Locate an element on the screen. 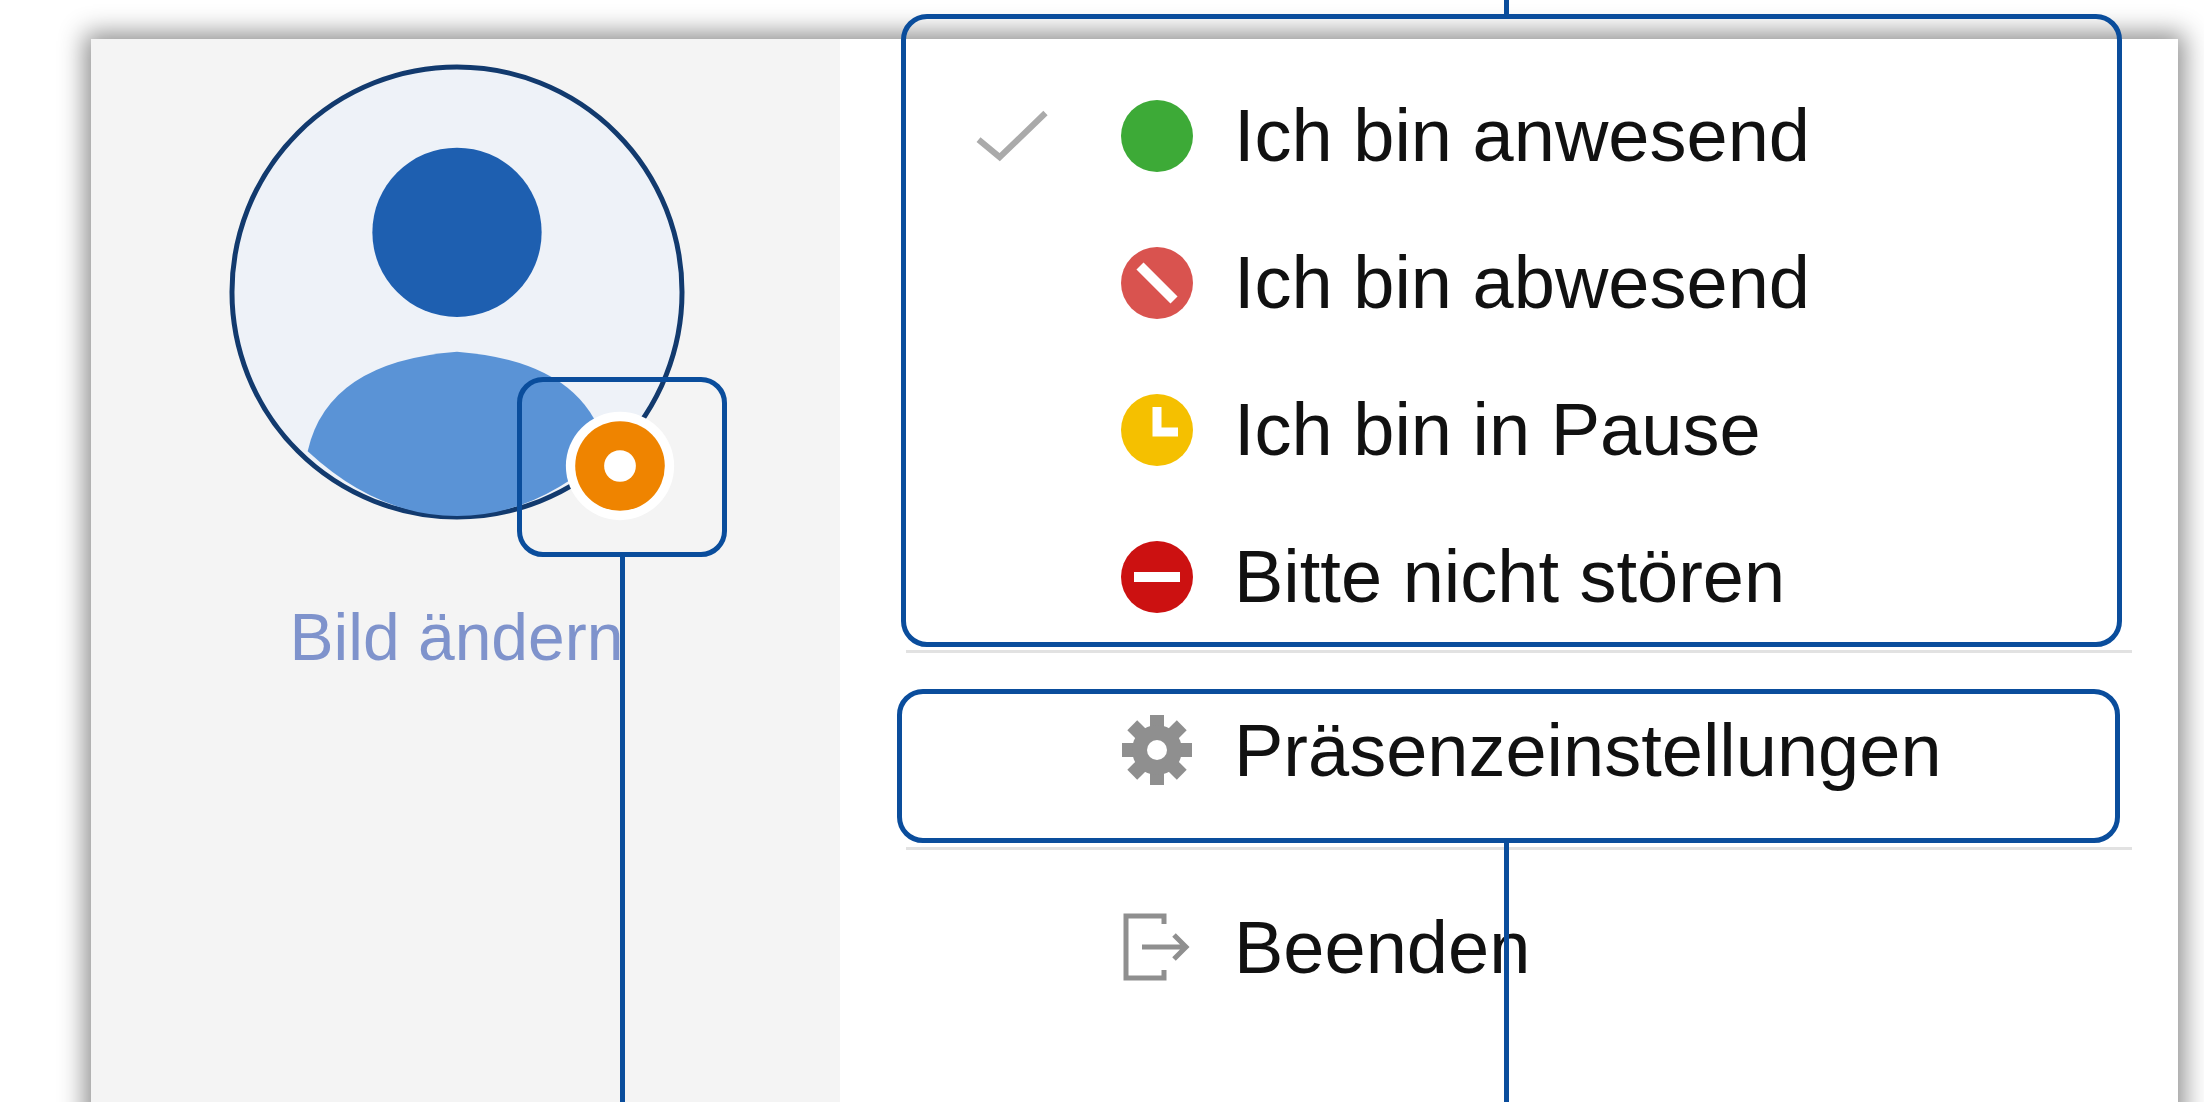  status-label: Ich bin in Pause is located at coordinates (1497, 429).